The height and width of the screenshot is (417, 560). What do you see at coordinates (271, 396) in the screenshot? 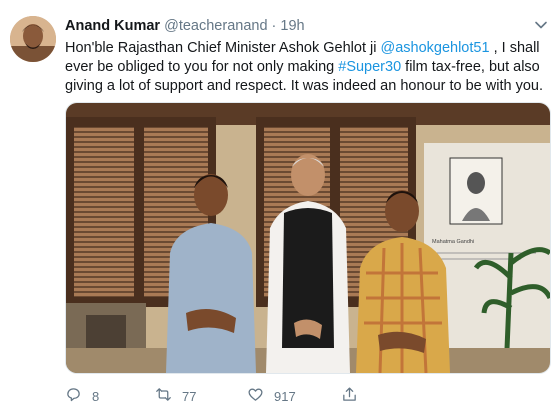
I see `like-button: 917` at bounding box center [271, 396].